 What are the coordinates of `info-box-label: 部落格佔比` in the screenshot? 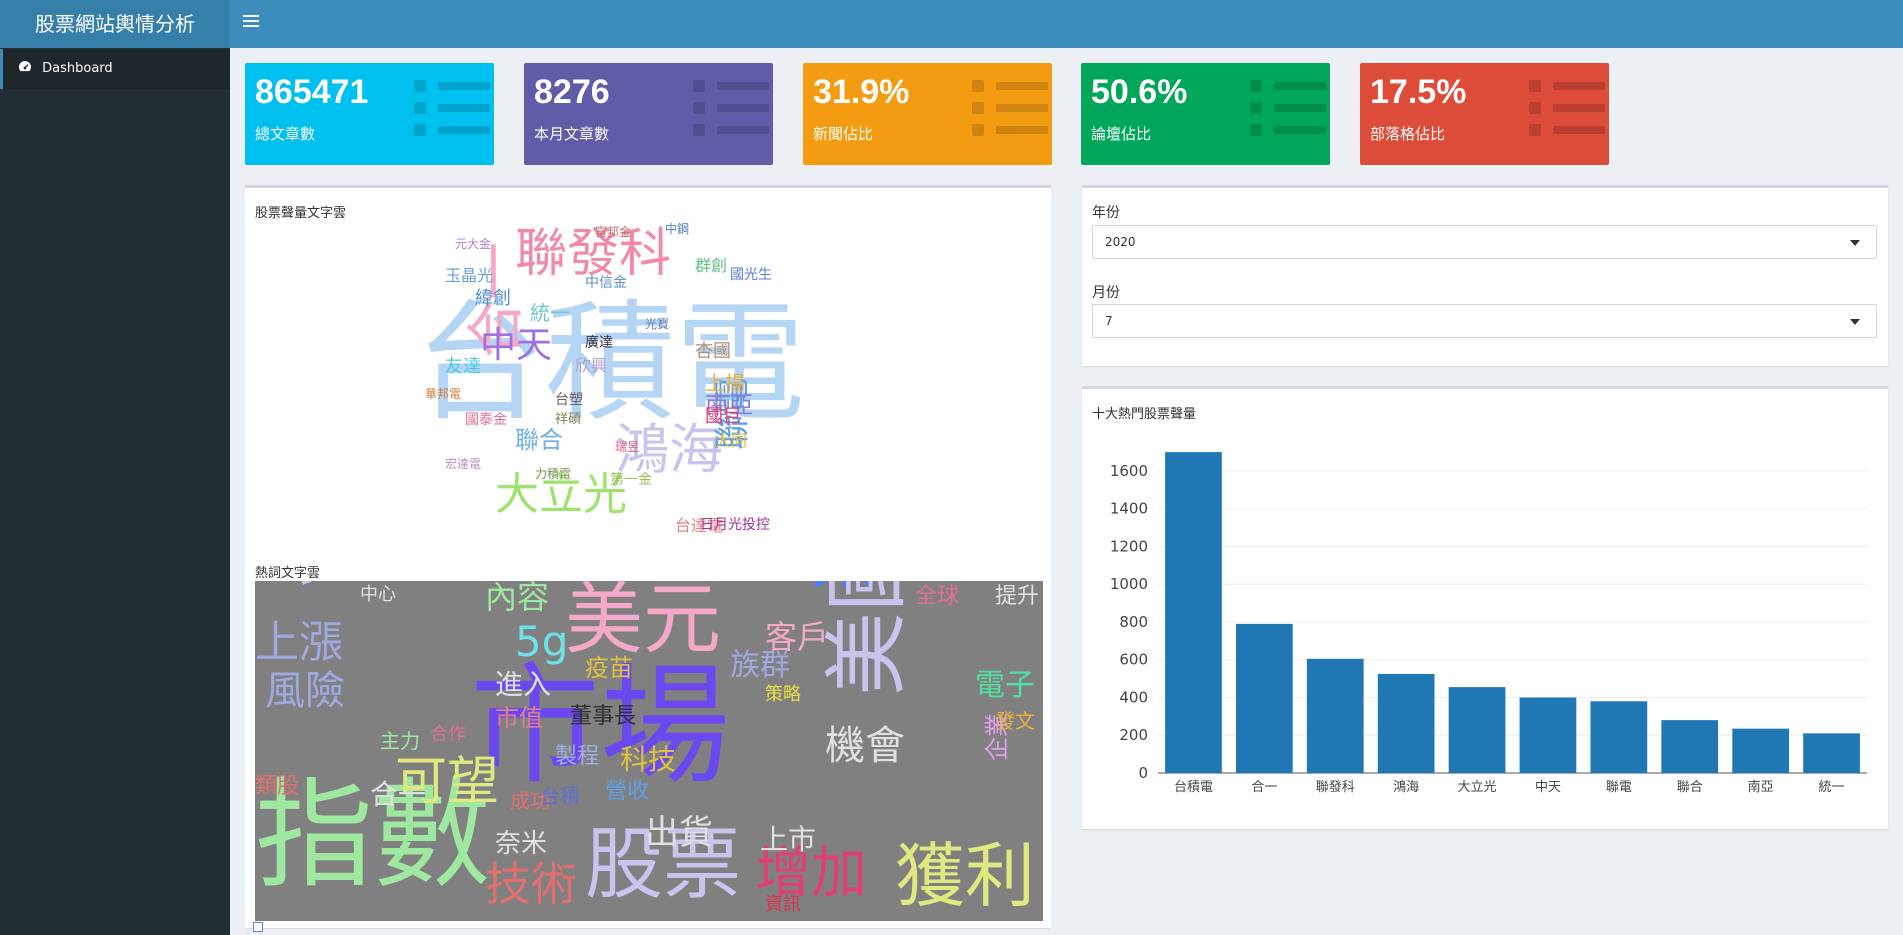 It's located at (1408, 134).